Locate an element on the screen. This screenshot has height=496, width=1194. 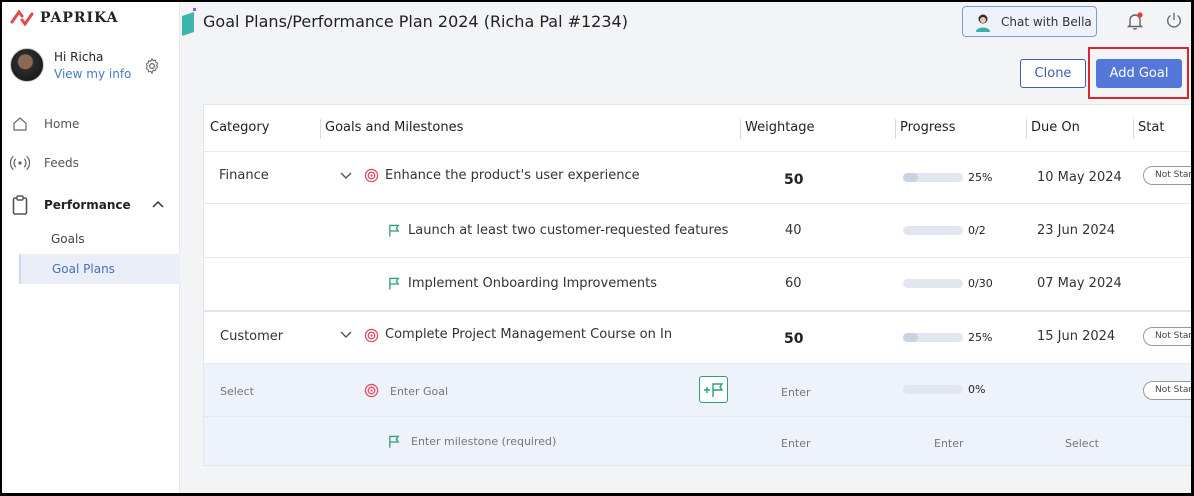
view-my-info-link: View my info is located at coordinates (92, 74).